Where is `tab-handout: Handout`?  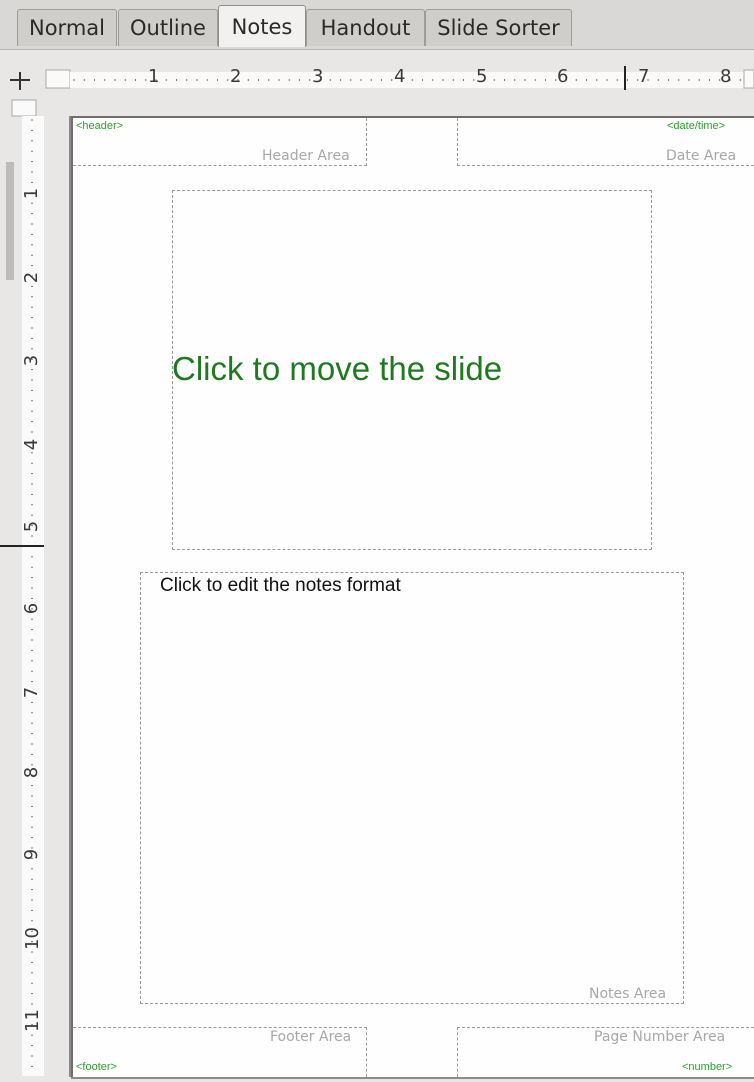
tab-handout: Handout is located at coordinates (365, 27).